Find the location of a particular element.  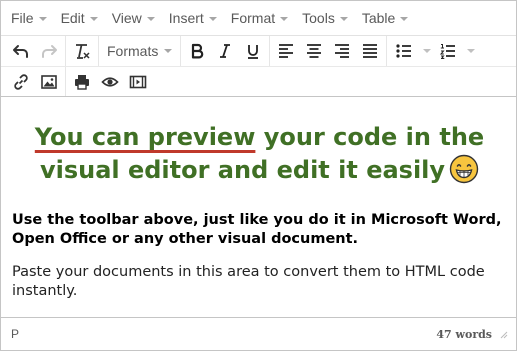

formats-group: Formats is located at coordinates (140, 51).